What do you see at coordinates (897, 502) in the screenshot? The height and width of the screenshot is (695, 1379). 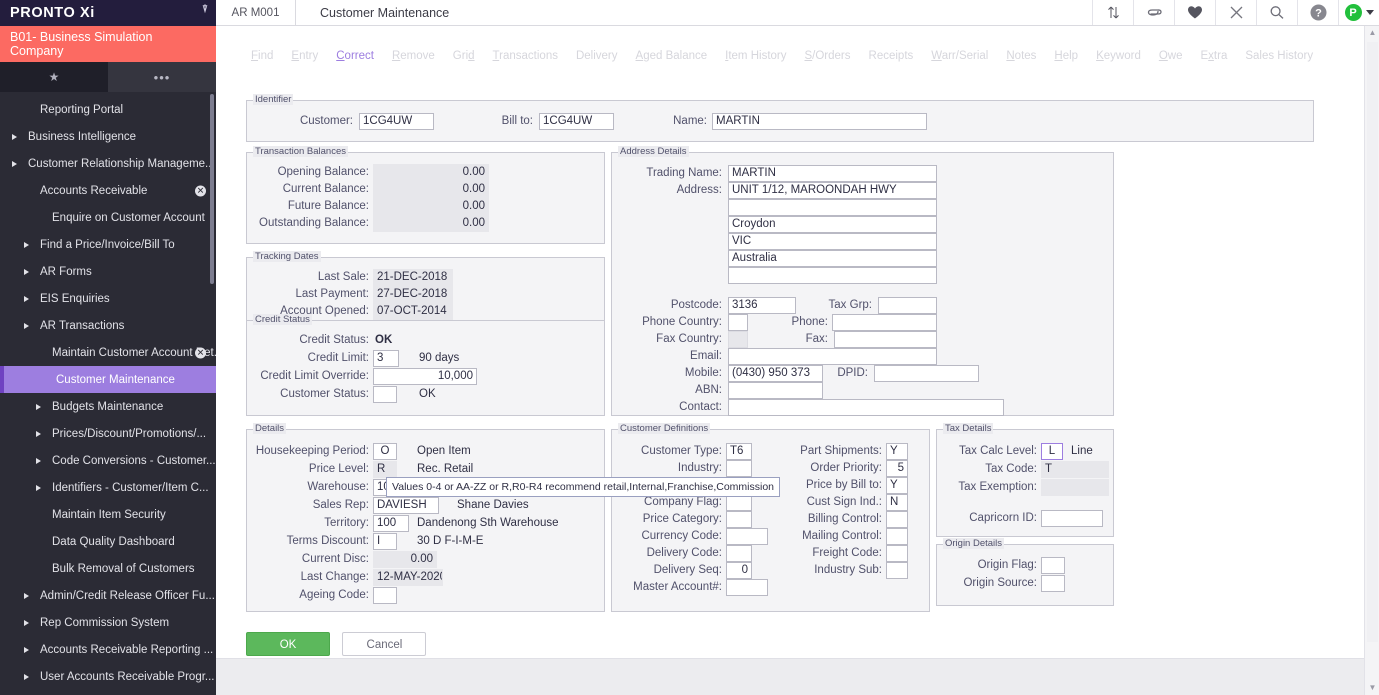 I see `cust-def-input: N` at bounding box center [897, 502].